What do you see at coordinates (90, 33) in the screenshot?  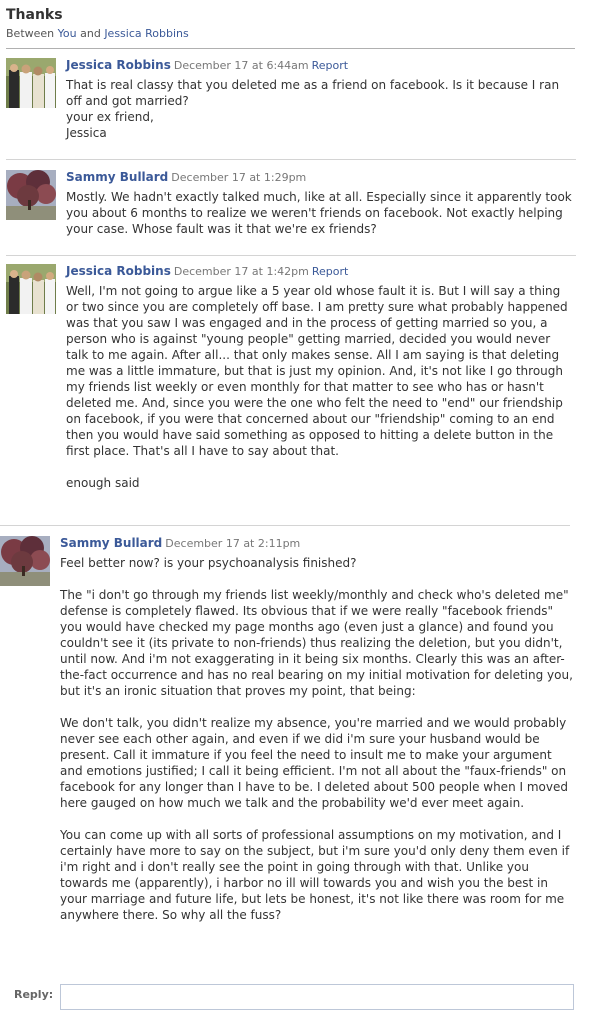 I see `and-label: and` at bounding box center [90, 33].